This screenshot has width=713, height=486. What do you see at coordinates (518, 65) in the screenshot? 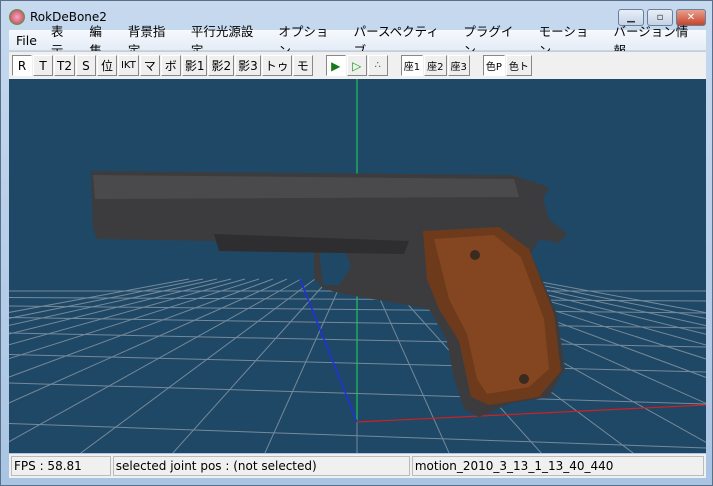
I see `color-button: 色ト` at bounding box center [518, 65].